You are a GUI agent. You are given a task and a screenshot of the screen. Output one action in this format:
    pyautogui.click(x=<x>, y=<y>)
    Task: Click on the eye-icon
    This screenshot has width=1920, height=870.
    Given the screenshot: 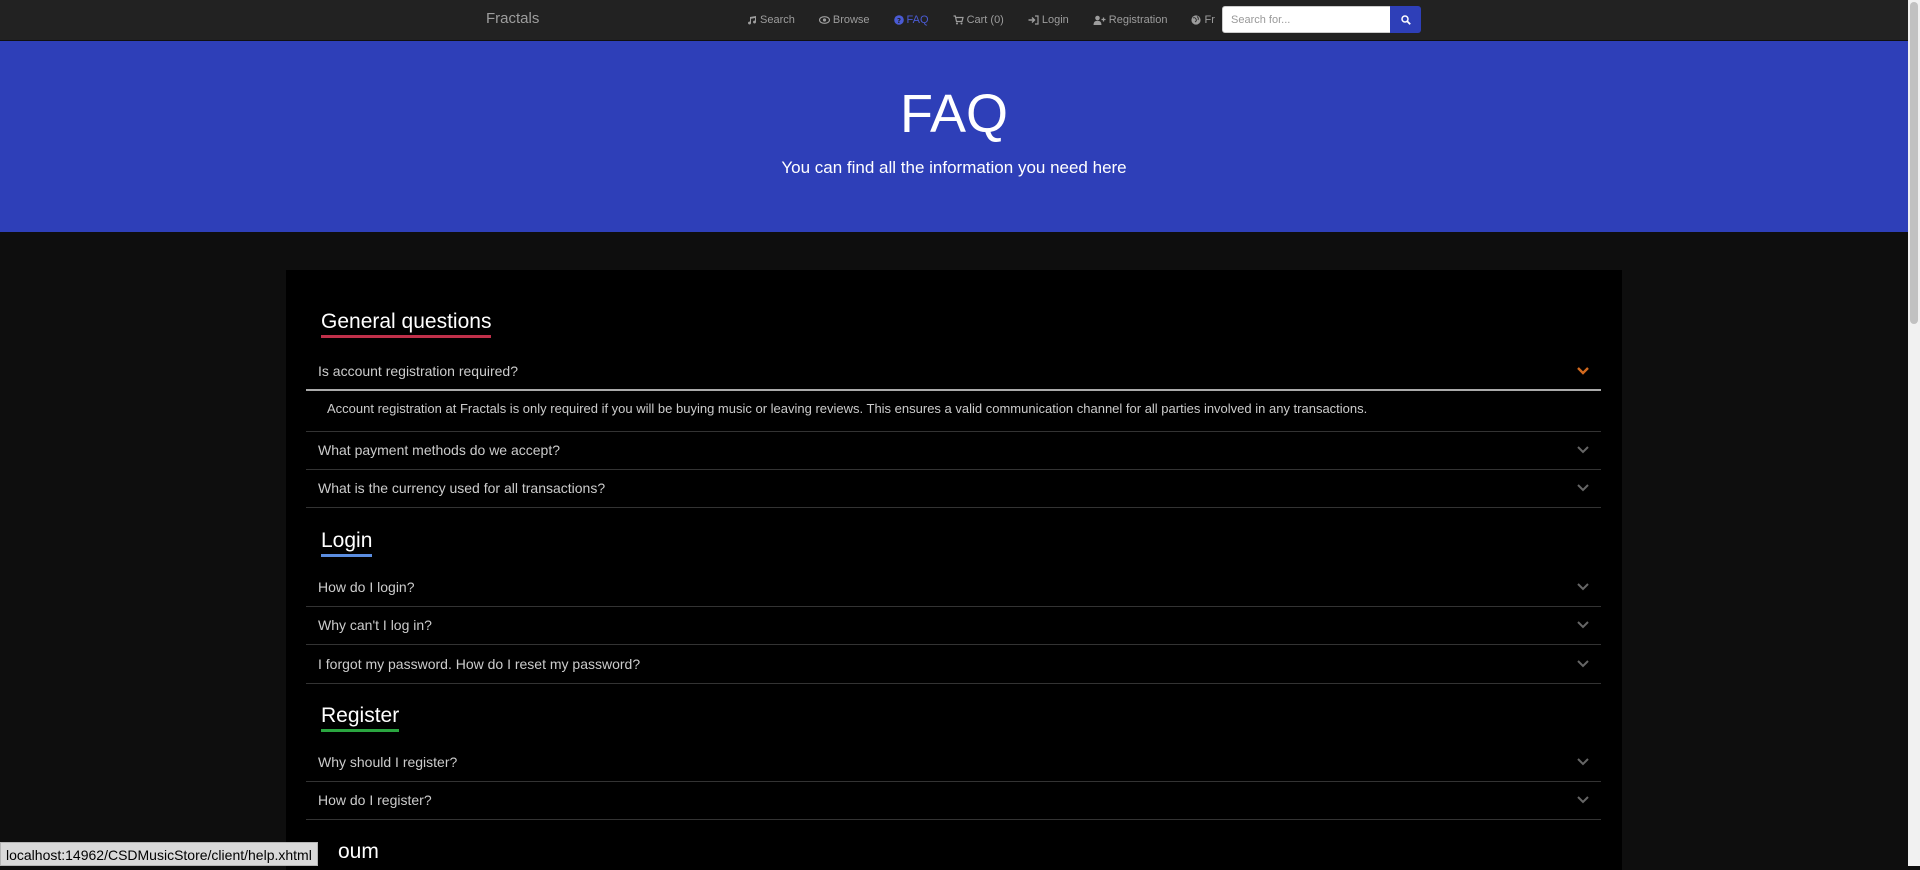 What is the action you would take?
    pyautogui.click(x=824, y=20)
    